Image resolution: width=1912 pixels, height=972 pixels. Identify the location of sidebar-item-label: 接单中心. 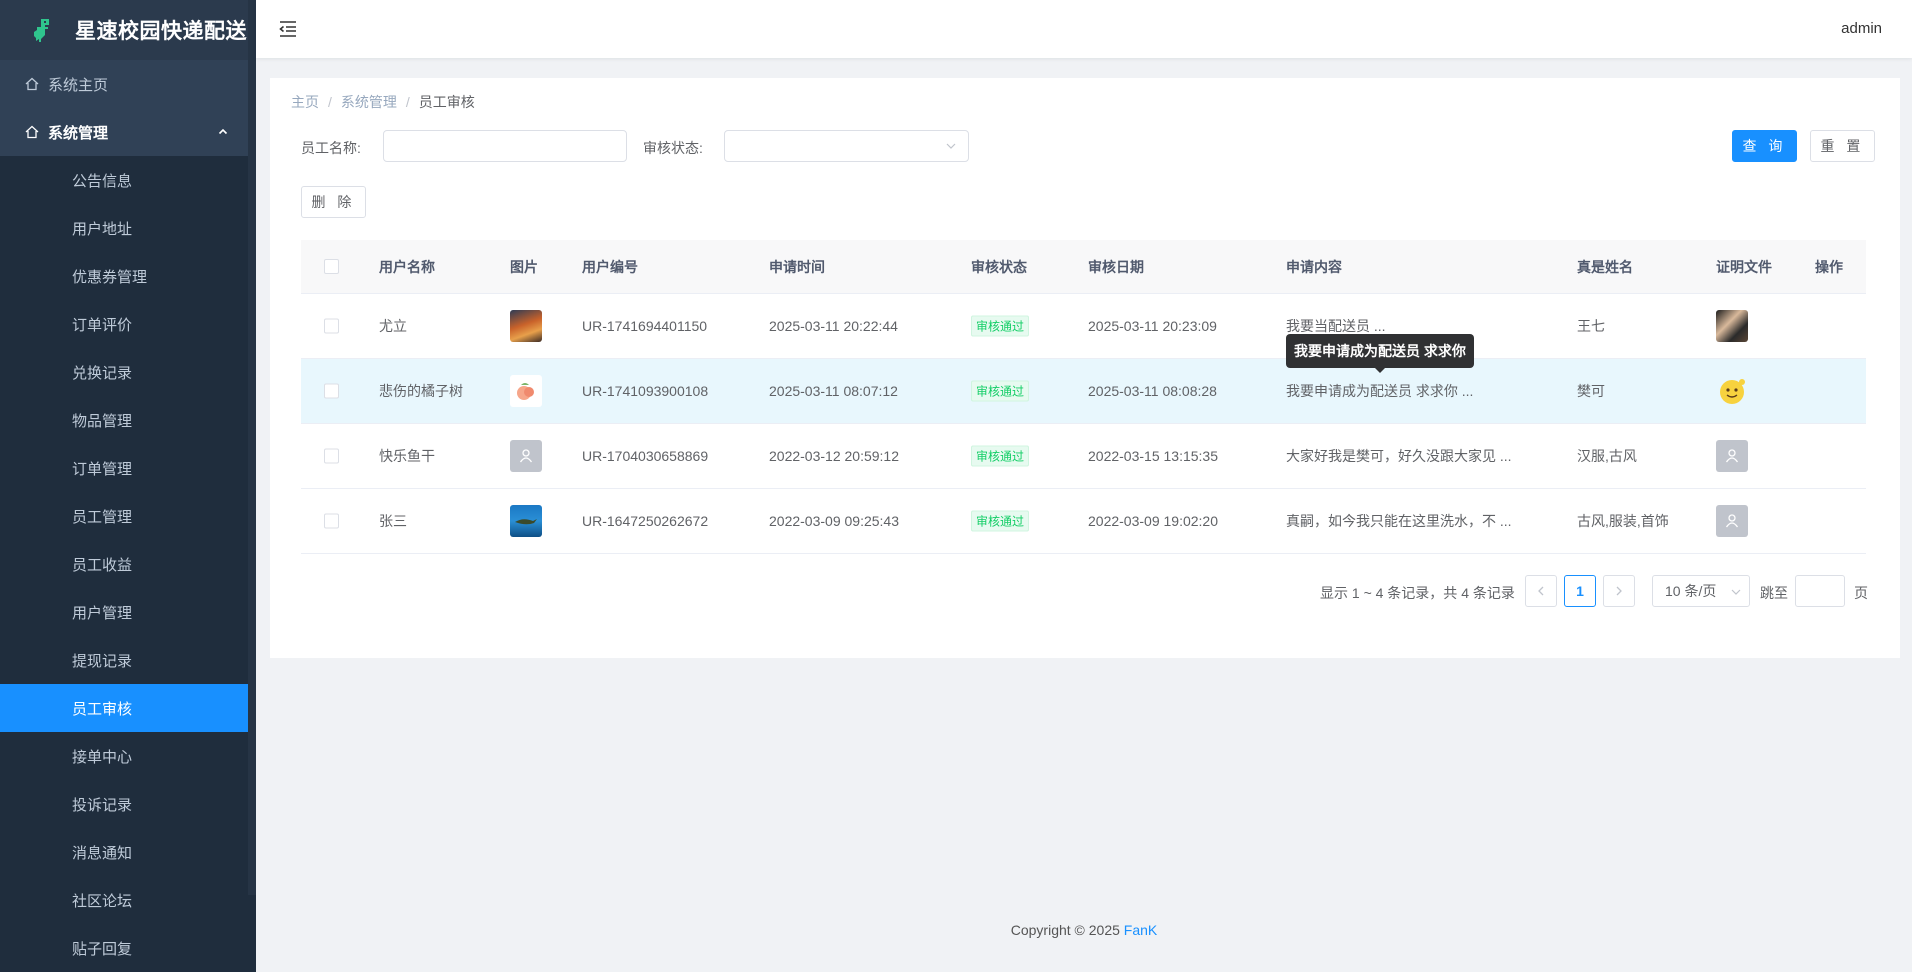
(102, 757).